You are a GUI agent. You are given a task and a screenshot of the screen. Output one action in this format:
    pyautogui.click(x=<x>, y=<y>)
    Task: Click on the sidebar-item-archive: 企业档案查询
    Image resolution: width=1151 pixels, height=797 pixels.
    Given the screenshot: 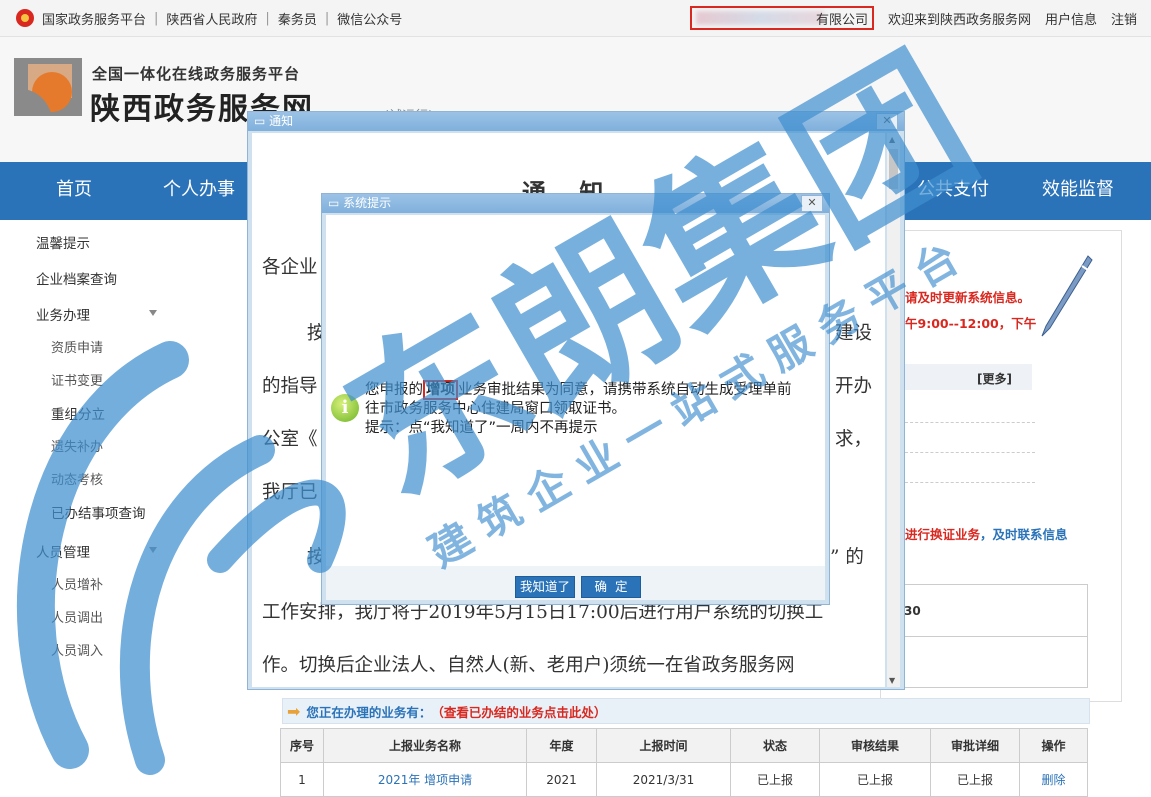 What is the action you would take?
    pyautogui.click(x=76, y=278)
    